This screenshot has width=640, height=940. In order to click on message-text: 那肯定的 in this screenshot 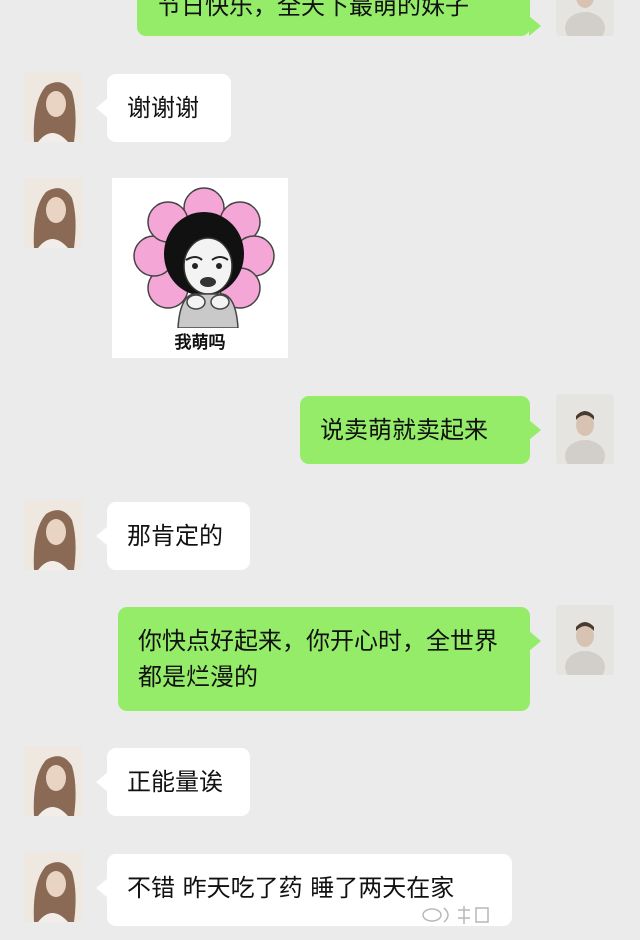, I will do `click(175, 536)`.